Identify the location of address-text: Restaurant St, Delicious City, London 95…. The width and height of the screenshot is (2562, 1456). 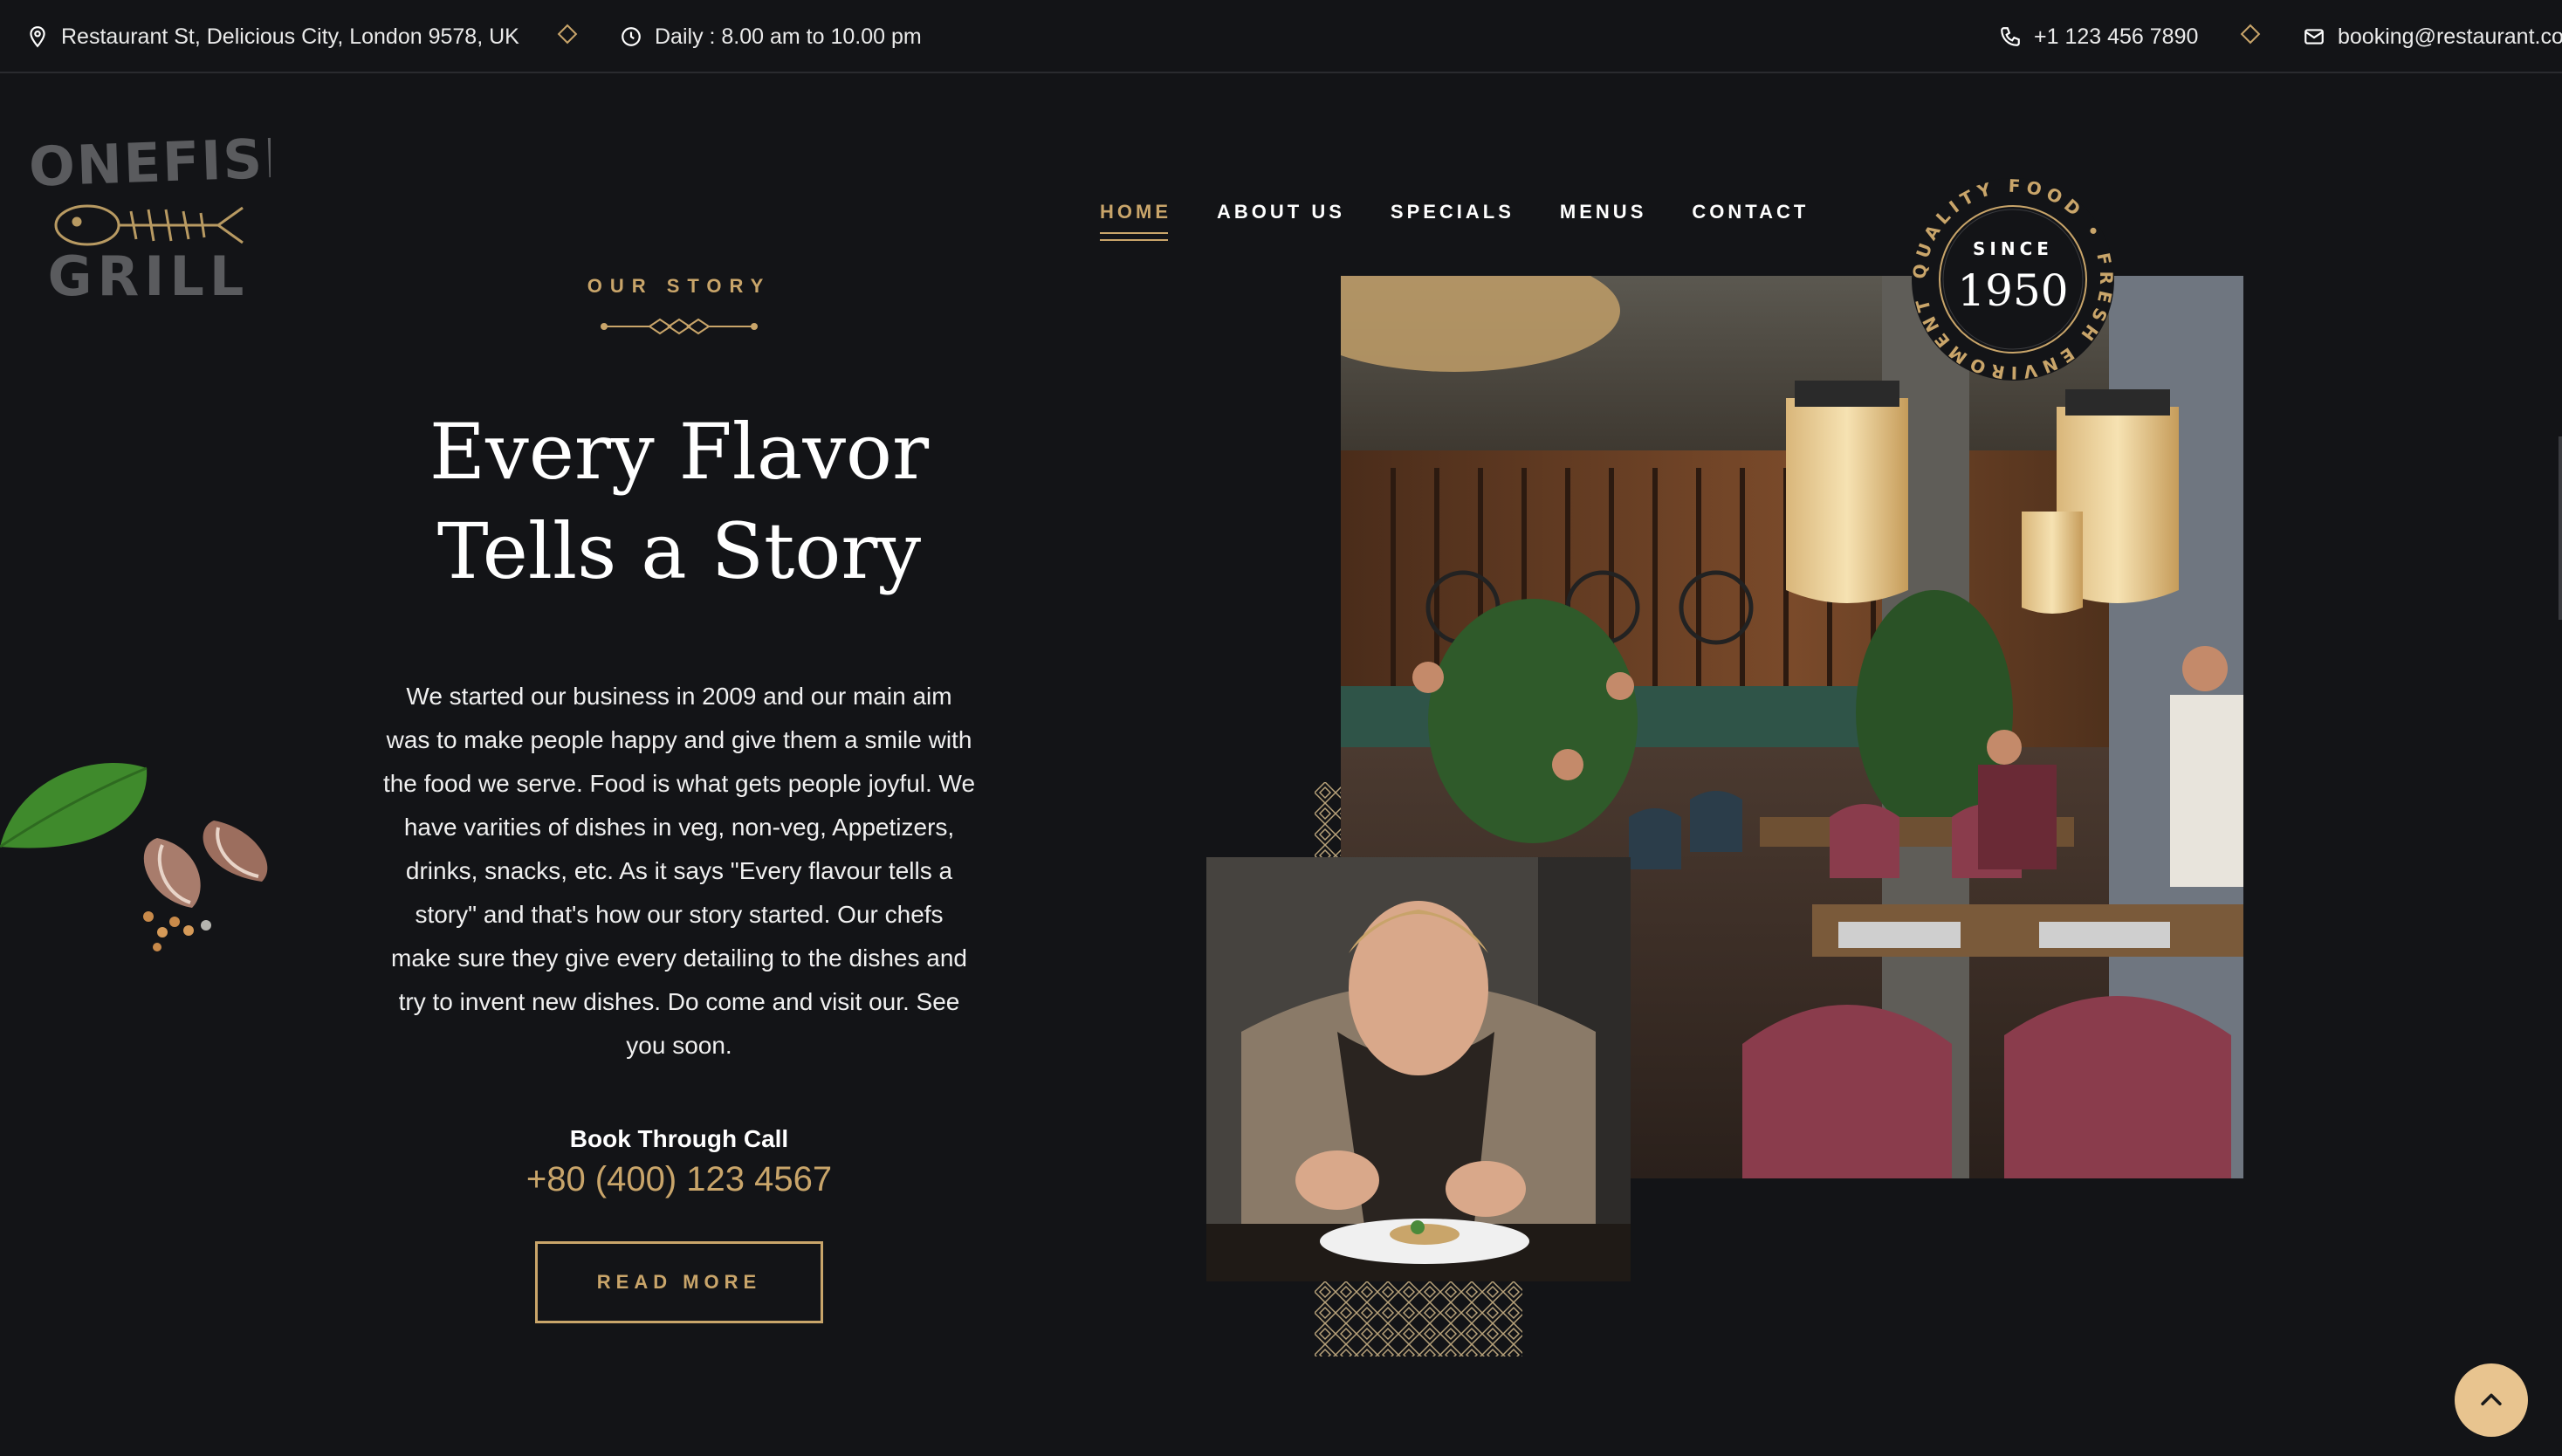
(290, 36).